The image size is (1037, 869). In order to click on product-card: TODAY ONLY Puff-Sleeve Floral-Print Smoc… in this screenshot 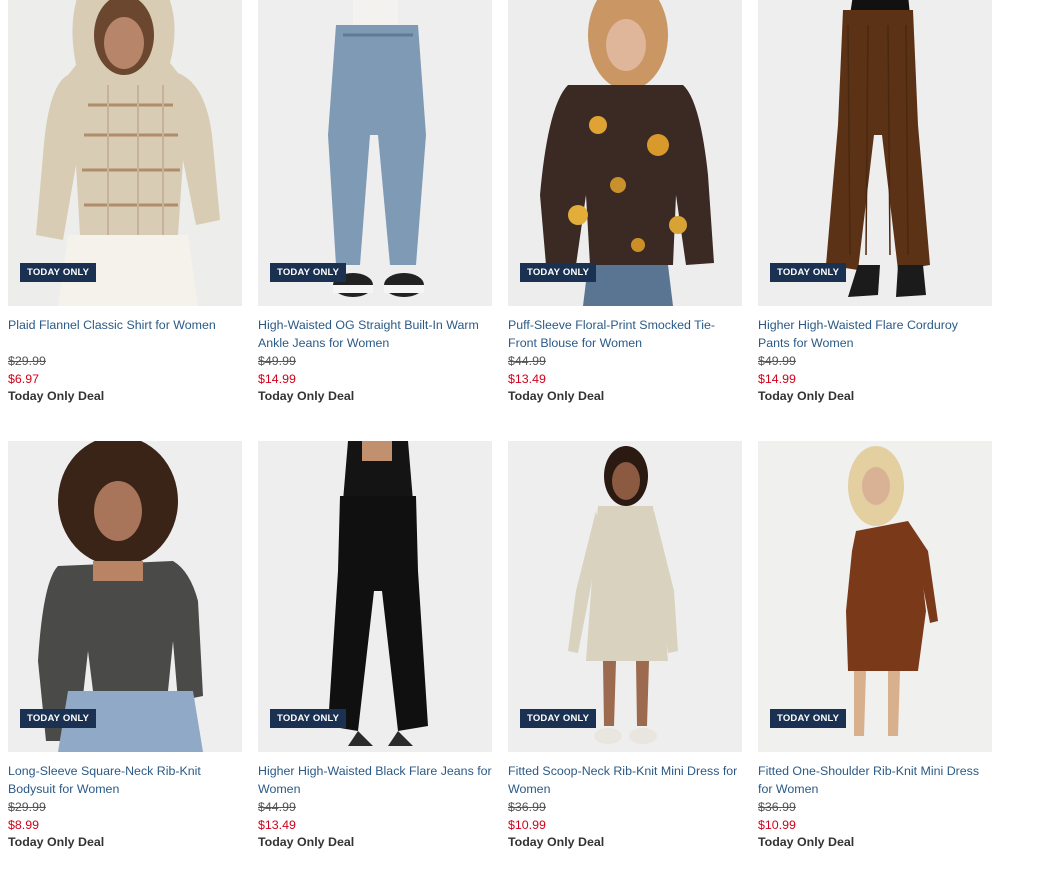, I will do `click(625, 202)`.